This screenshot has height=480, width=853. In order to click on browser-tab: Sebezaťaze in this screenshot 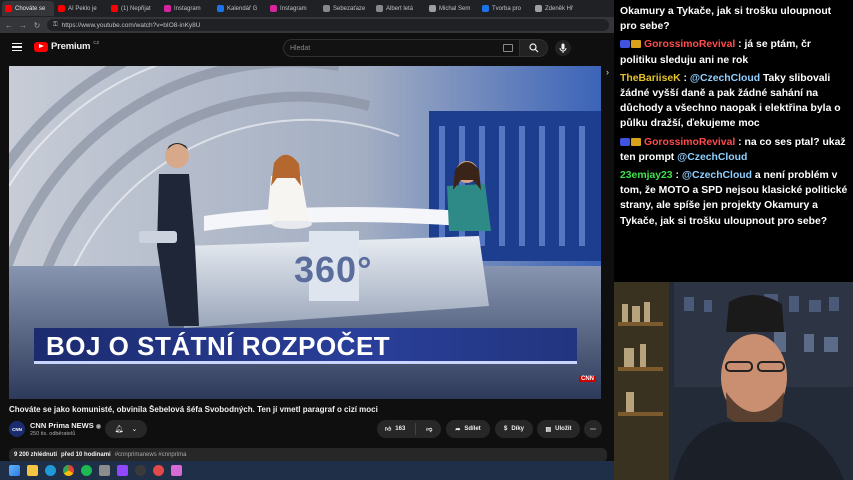, I will do `click(346, 8)`.